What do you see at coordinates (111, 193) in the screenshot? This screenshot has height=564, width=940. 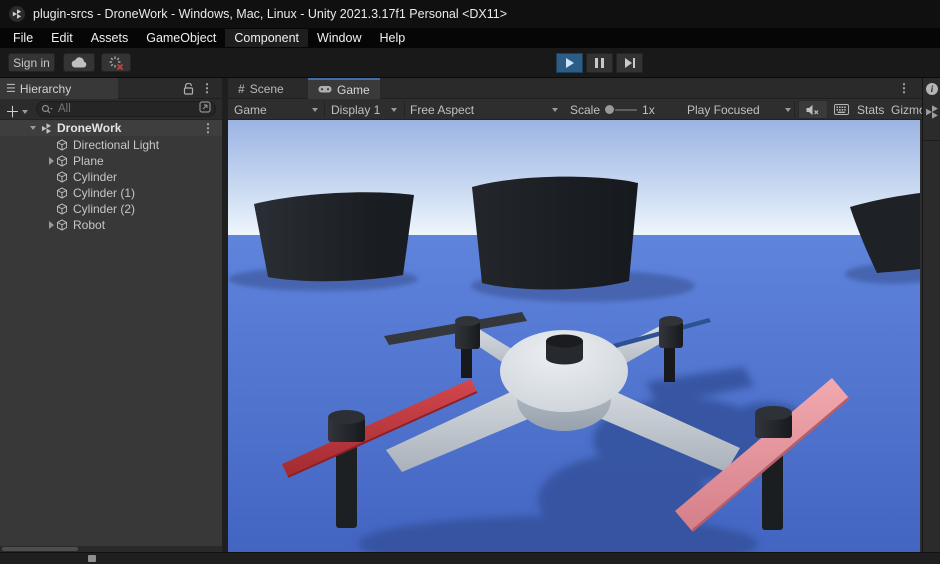 I see `hierarchy-item-cylinder-1: Cylinder (1)` at bounding box center [111, 193].